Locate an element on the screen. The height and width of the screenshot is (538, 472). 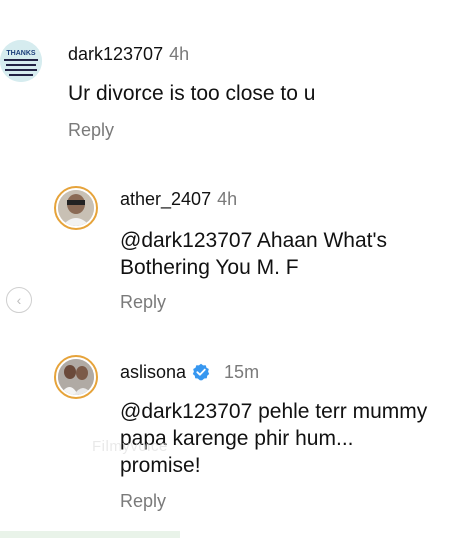
comment-text-line: Ur divorce is too close to u is located at coordinates (192, 93).